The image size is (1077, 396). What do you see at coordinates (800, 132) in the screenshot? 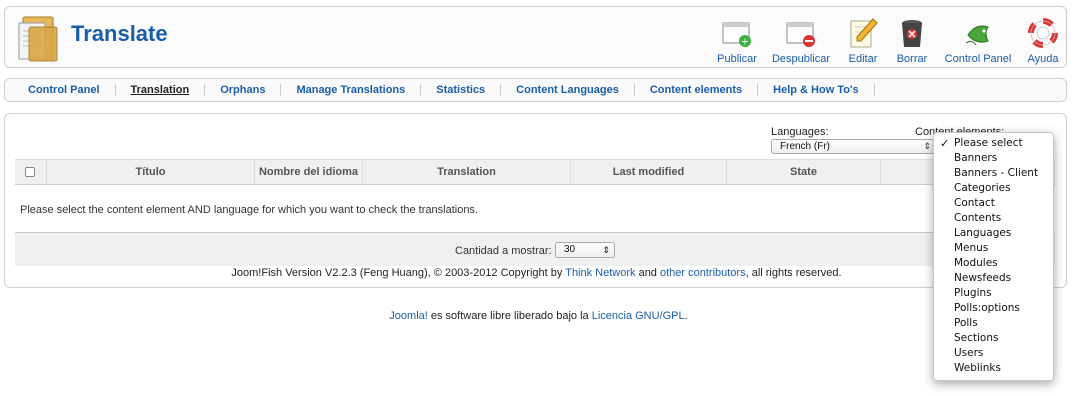
I see `languages-label: Languages:` at bounding box center [800, 132].